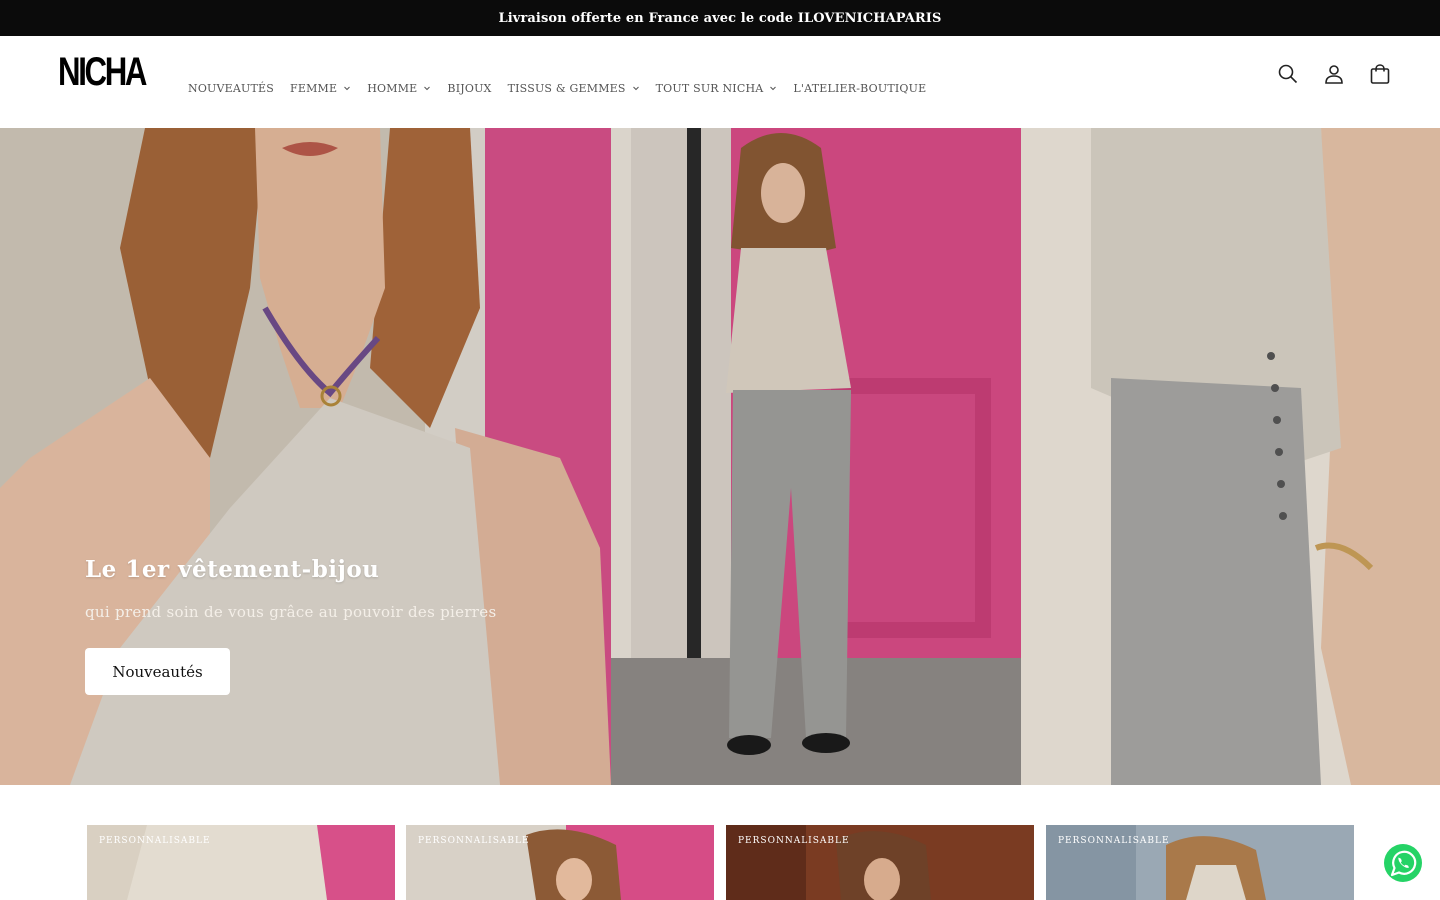 Image resolution: width=1440 pixels, height=900 pixels. Describe the element at coordinates (392, 88) in the screenshot. I see `nav-label: HOMME` at that location.